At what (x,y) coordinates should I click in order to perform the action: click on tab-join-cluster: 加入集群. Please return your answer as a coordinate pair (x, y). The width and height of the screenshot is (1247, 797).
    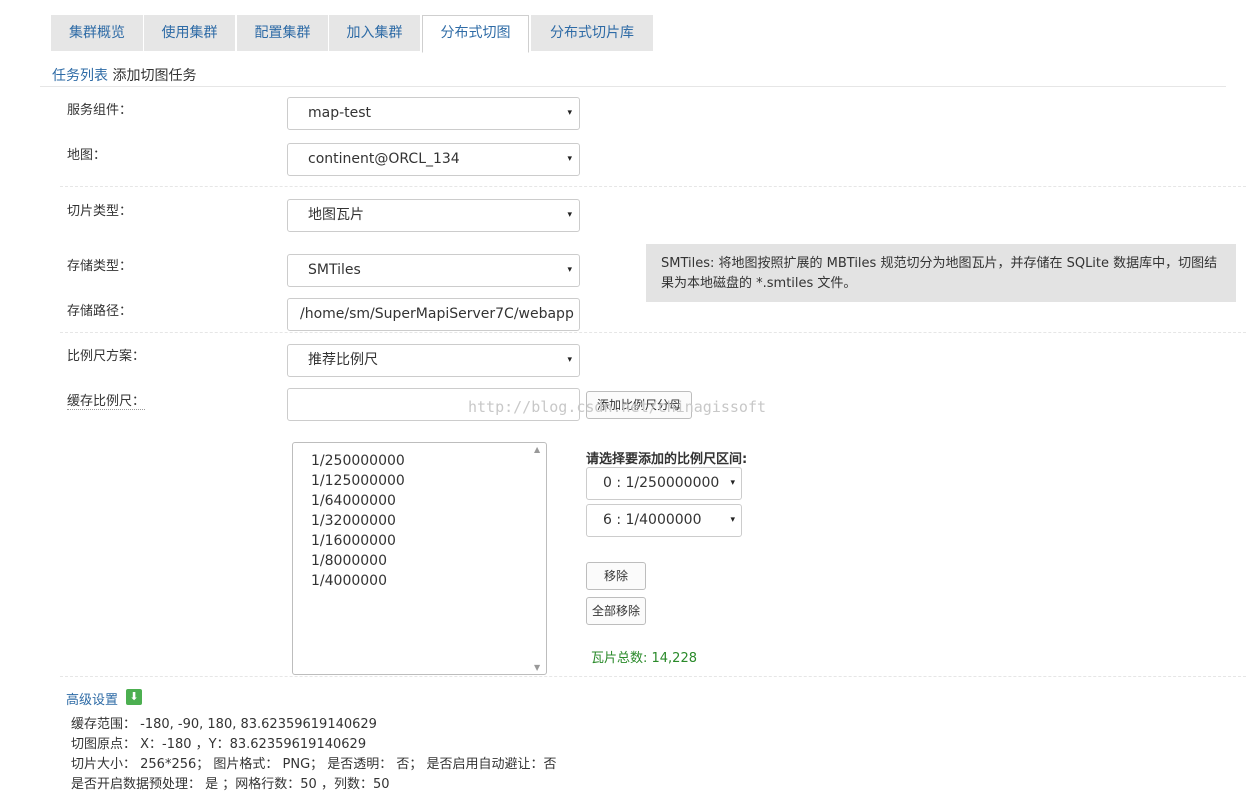
    Looking at the image, I should click on (374, 33).